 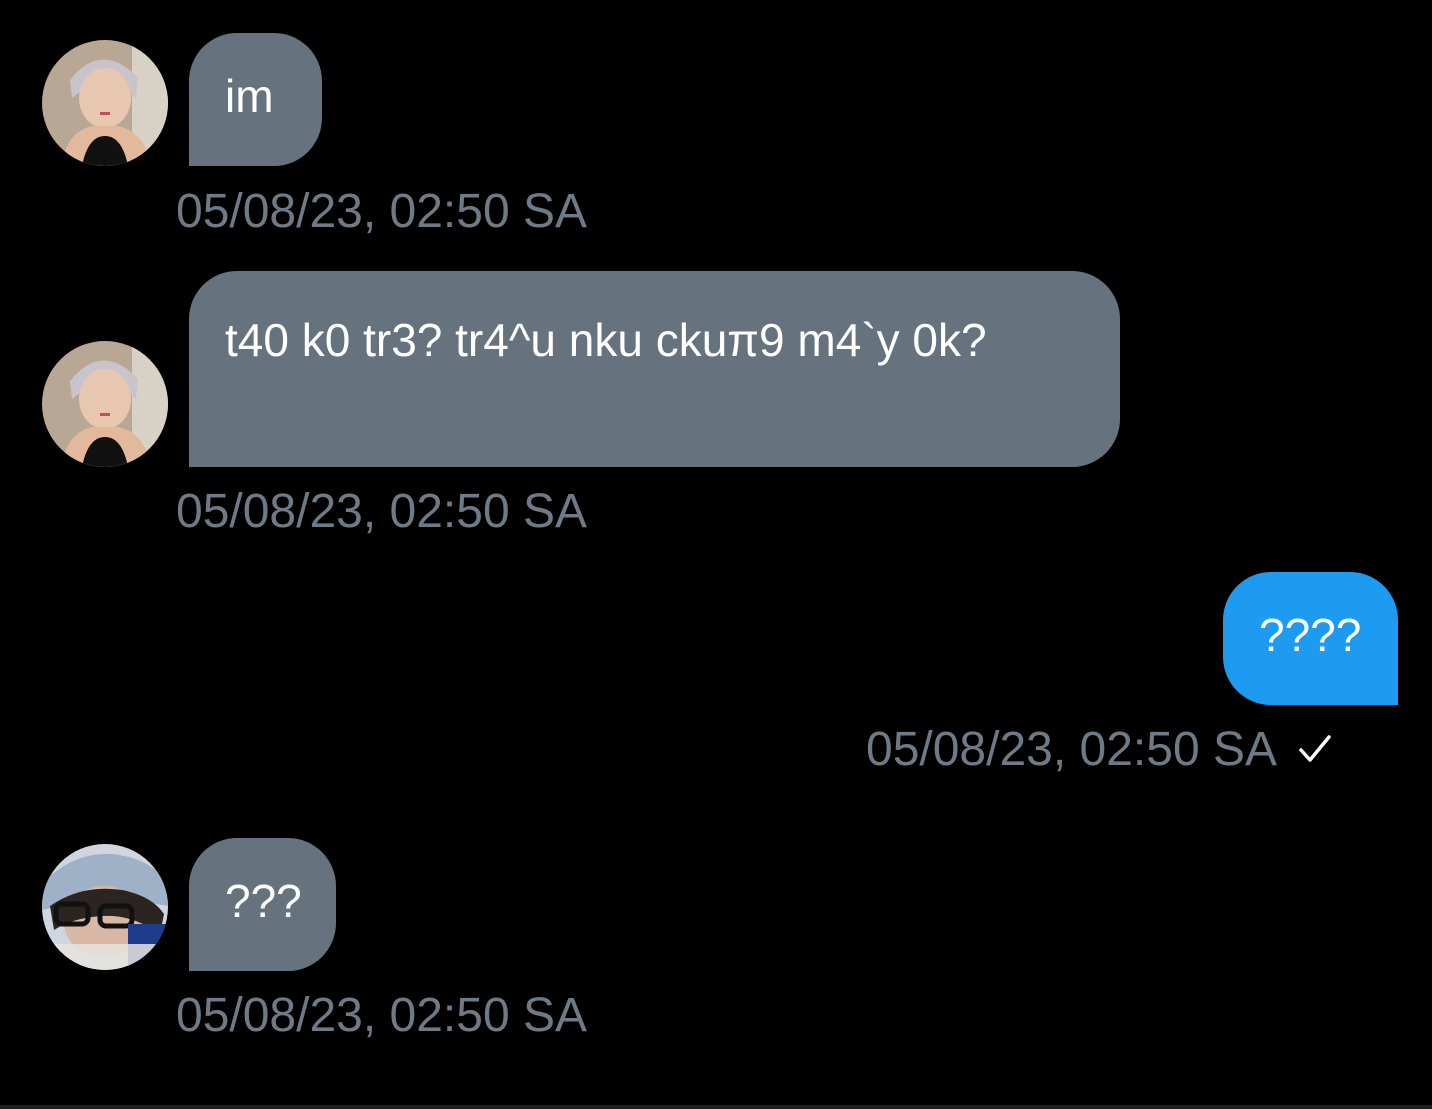 What do you see at coordinates (716, 1107) in the screenshot?
I see `divider` at bounding box center [716, 1107].